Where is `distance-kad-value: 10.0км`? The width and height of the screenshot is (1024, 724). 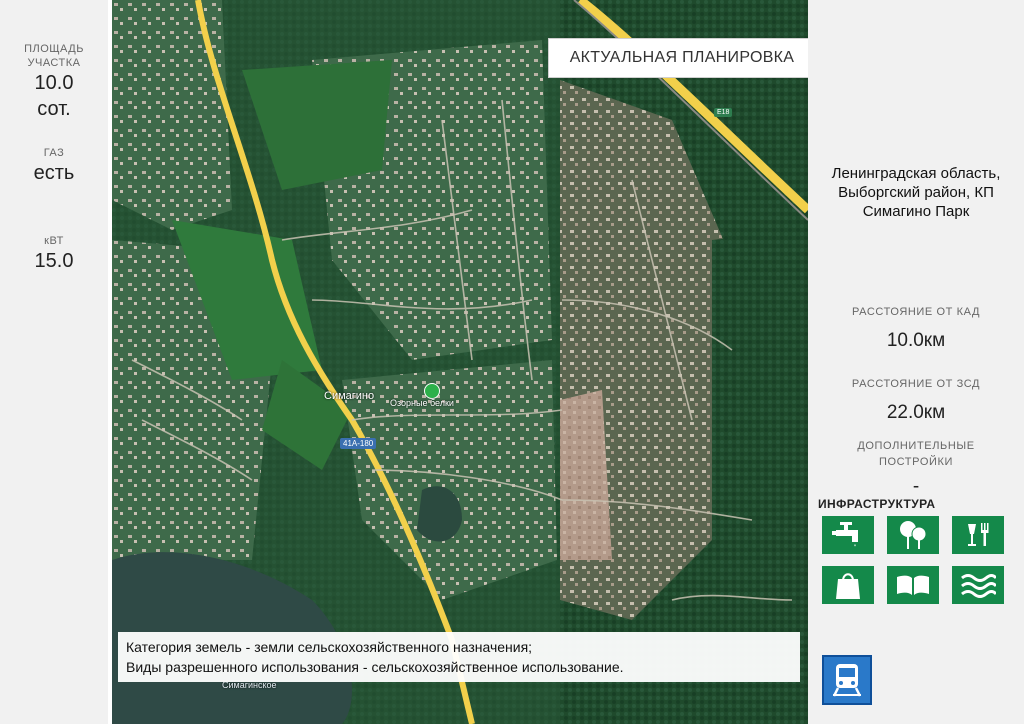 distance-kad-value: 10.0км is located at coordinates (916, 340).